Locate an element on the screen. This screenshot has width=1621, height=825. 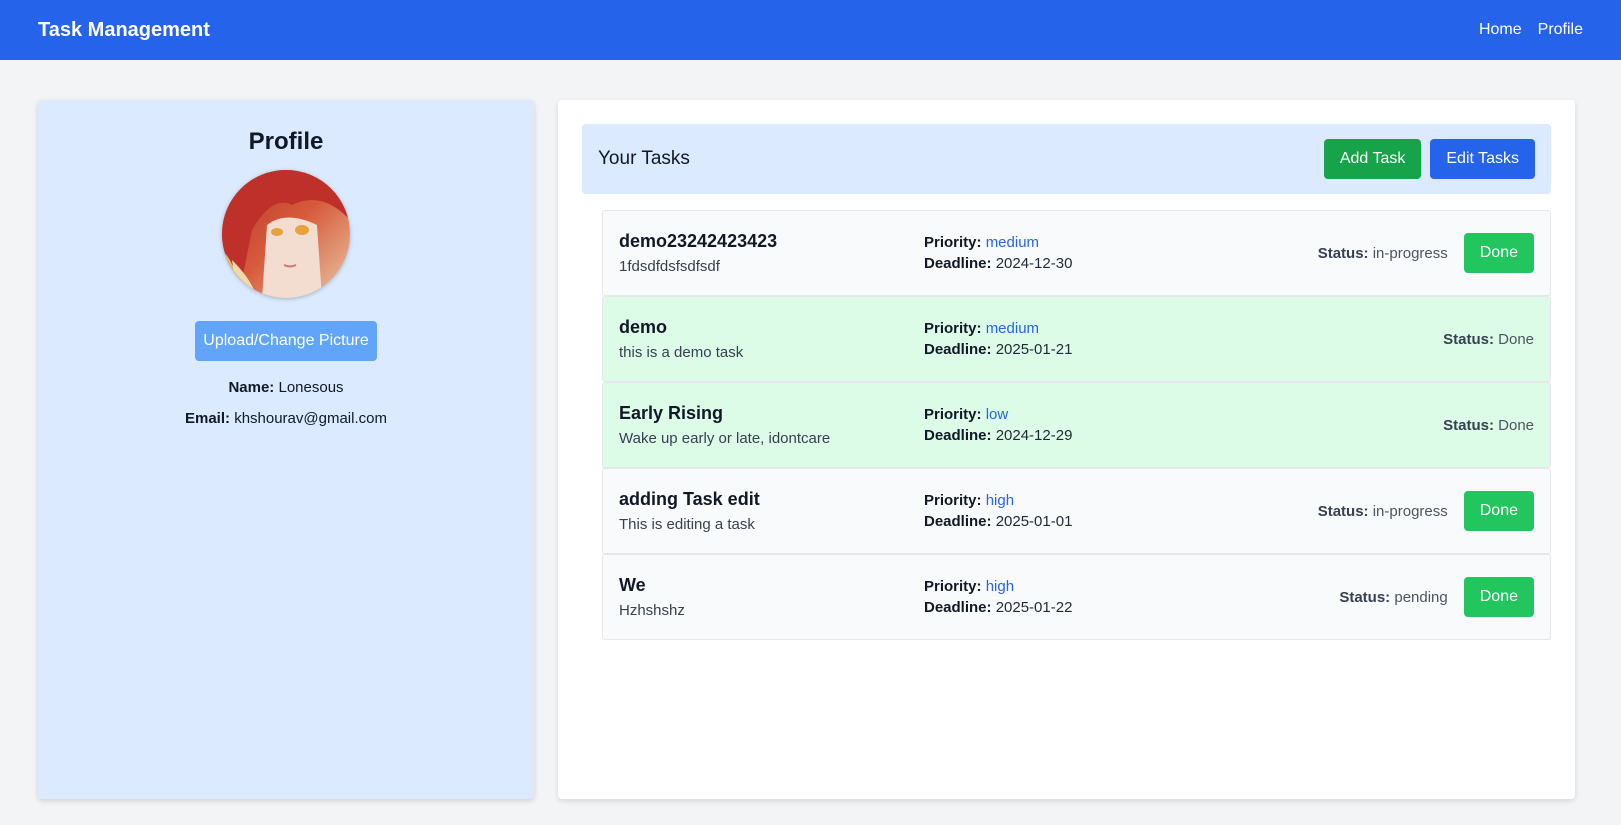
tasks-header: Your Tasks Add Task Edit Tasks is located at coordinates (1066, 159).